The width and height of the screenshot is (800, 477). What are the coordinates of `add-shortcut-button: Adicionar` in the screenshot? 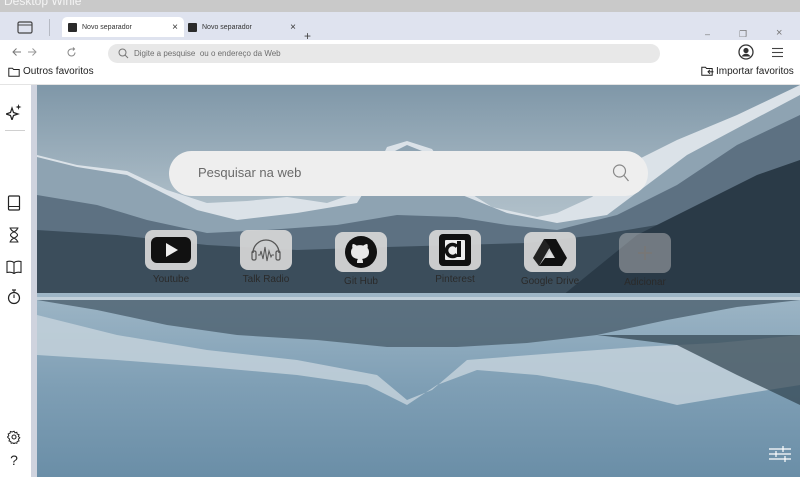 It's located at (645, 260).